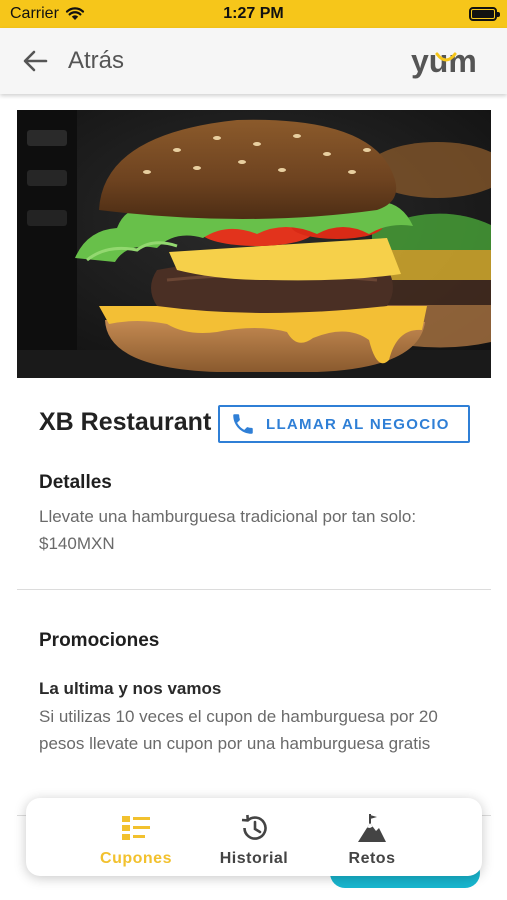 The height and width of the screenshot is (900, 507). What do you see at coordinates (125, 422) in the screenshot?
I see `restaurant-name: XB Restaurant` at bounding box center [125, 422].